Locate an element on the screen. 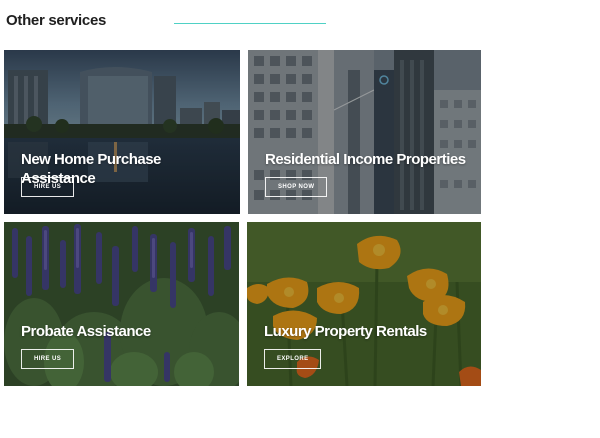  section-title: Other services is located at coordinates (56, 20).